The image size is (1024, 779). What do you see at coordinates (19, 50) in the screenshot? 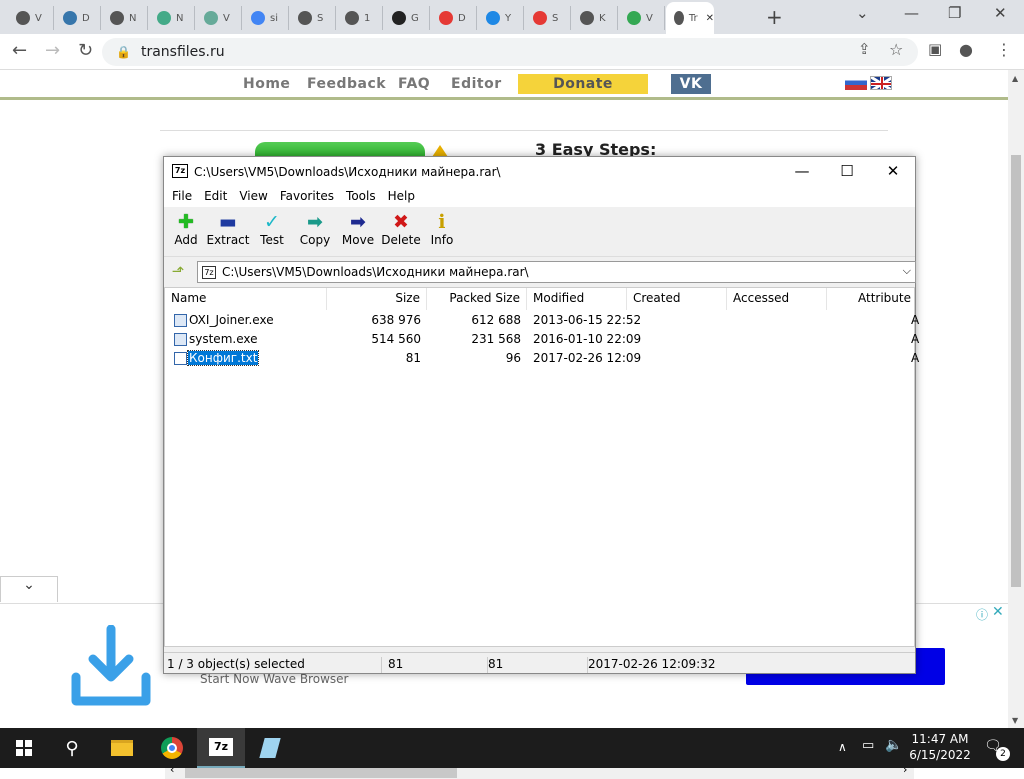
I see `back-icon: ←` at bounding box center [19, 50].